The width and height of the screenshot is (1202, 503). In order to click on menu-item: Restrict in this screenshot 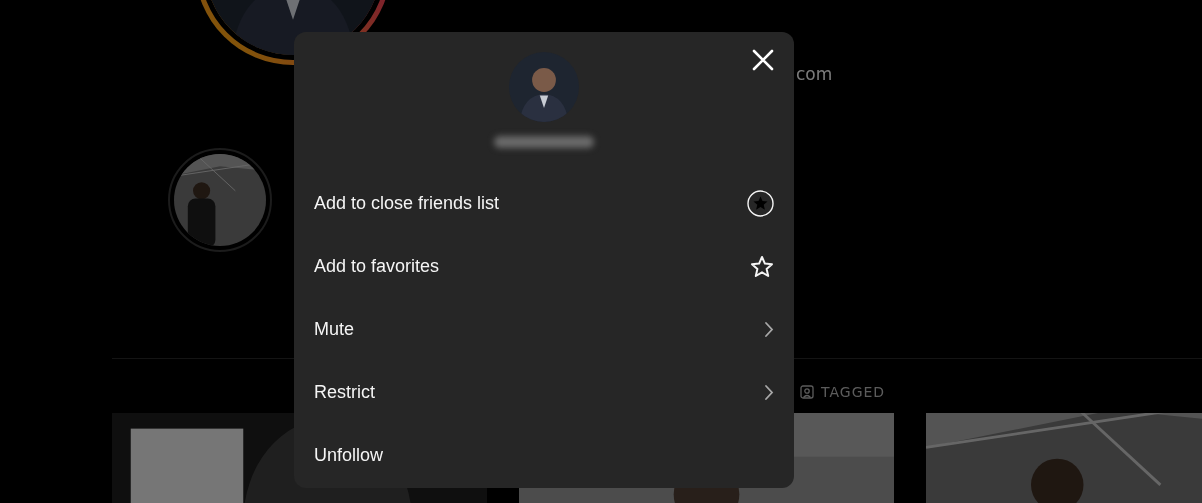, I will do `click(544, 392)`.